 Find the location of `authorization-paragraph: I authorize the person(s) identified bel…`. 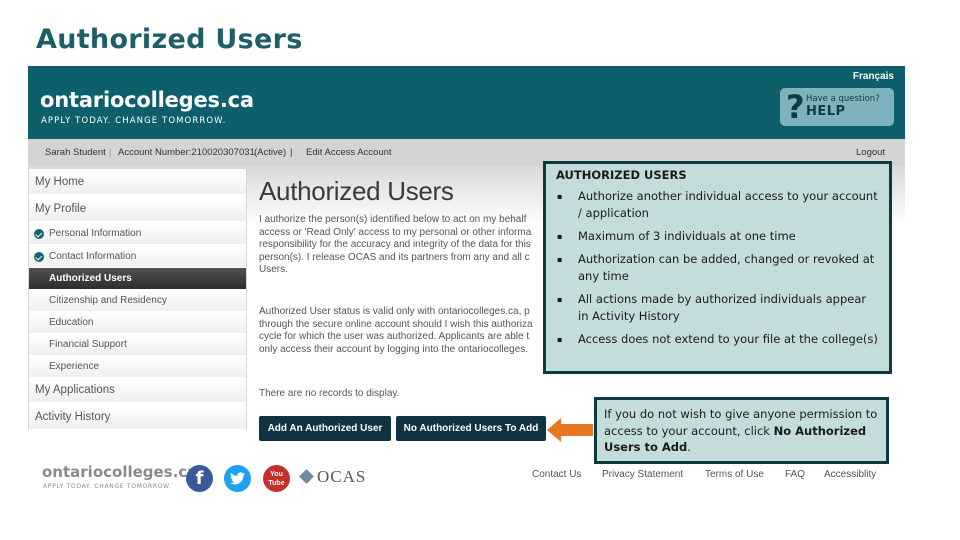

authorization-paragraph: I authorize the person(s) identified bel… is located at coordinates (414, 245).